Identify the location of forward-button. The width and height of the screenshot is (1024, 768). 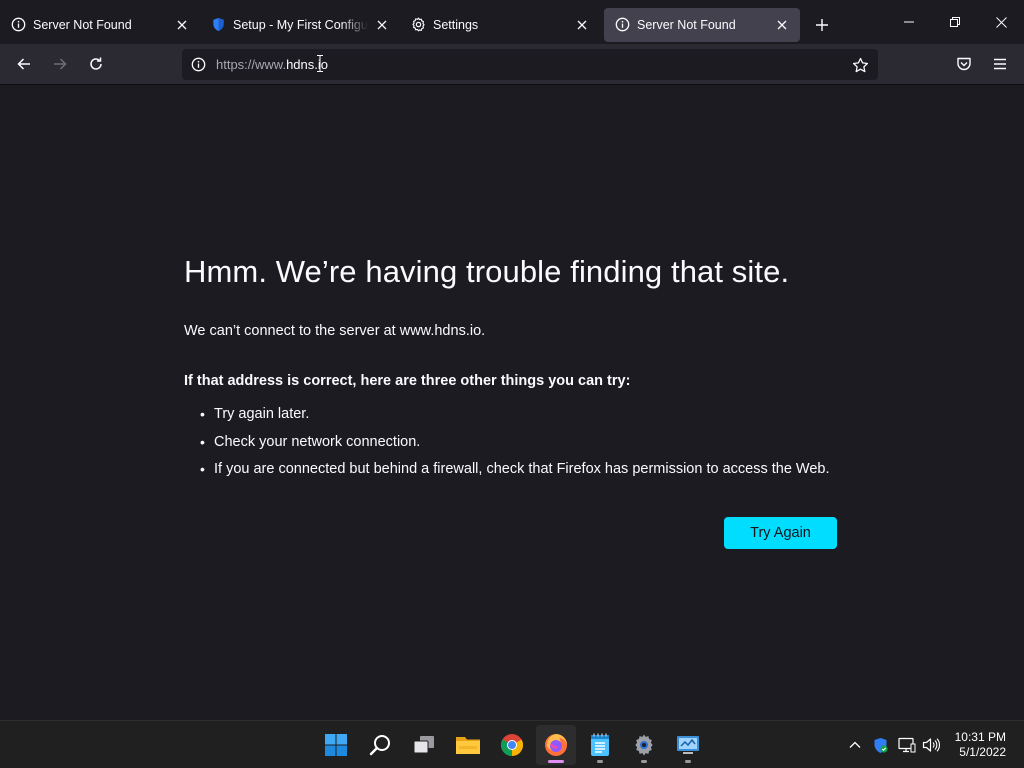
(60, 64).